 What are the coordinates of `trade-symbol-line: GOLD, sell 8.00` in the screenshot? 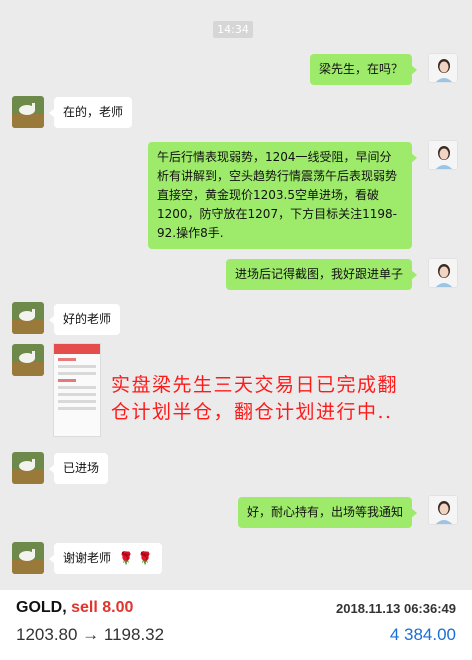 It's located at (74, 608).